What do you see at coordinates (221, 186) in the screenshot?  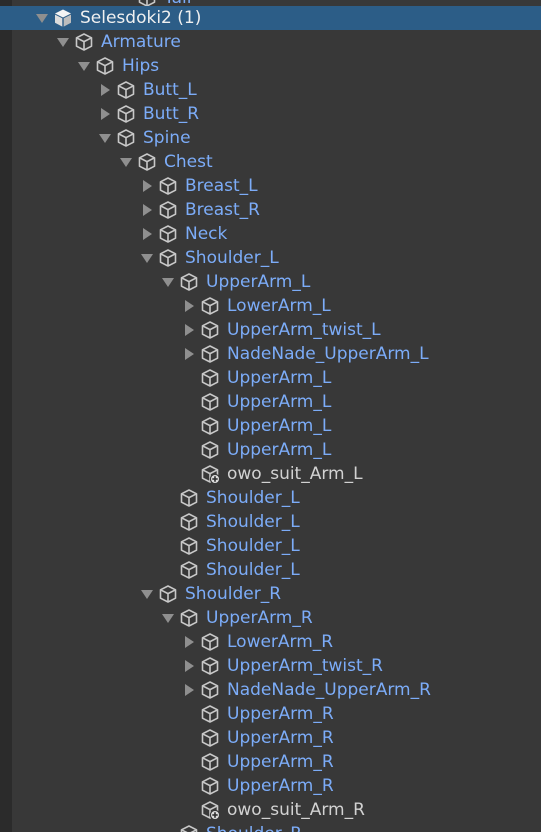 I see `item-label: Breast_L` at bounding box center [221, 186].